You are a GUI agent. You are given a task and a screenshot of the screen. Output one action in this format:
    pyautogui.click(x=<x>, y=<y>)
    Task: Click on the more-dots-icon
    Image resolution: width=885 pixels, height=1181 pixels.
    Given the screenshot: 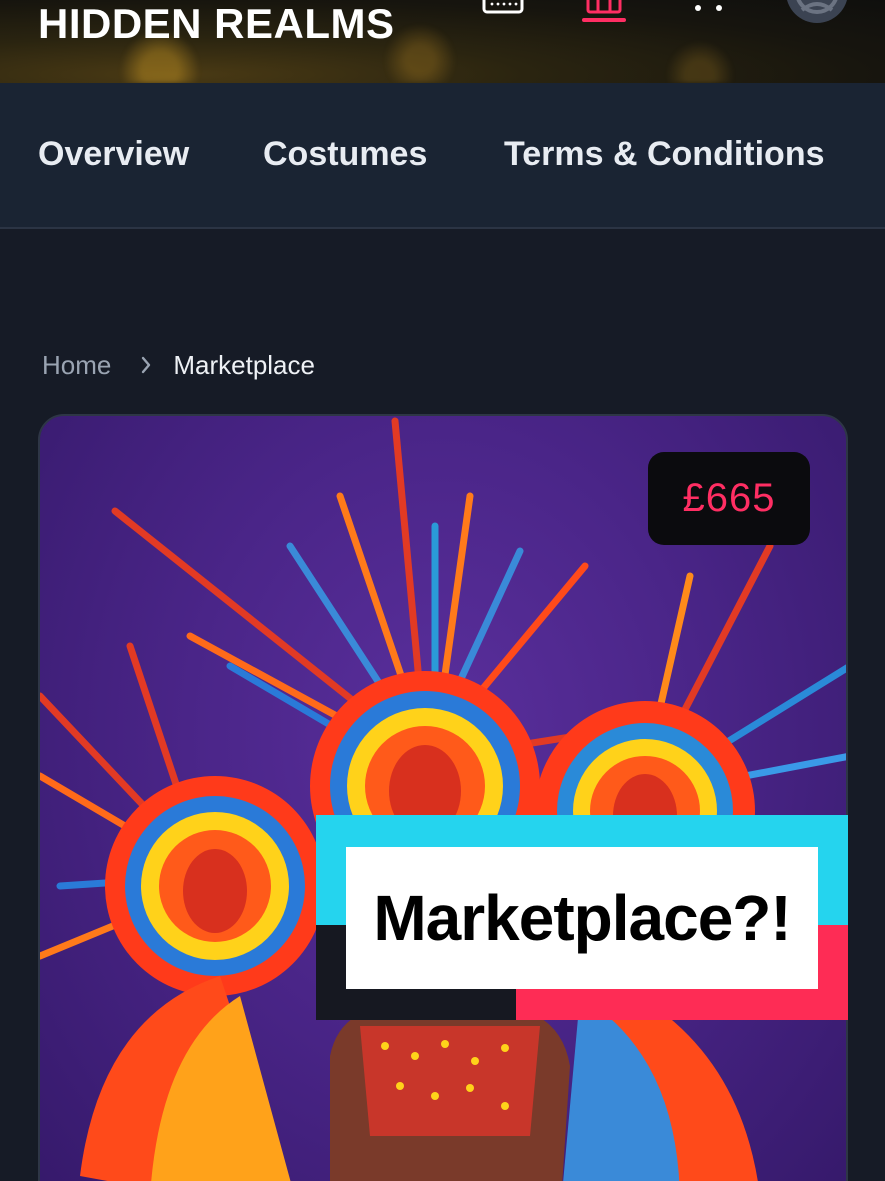 What is the action you would take?
    pyautogui.click(x=709, y=8)
    